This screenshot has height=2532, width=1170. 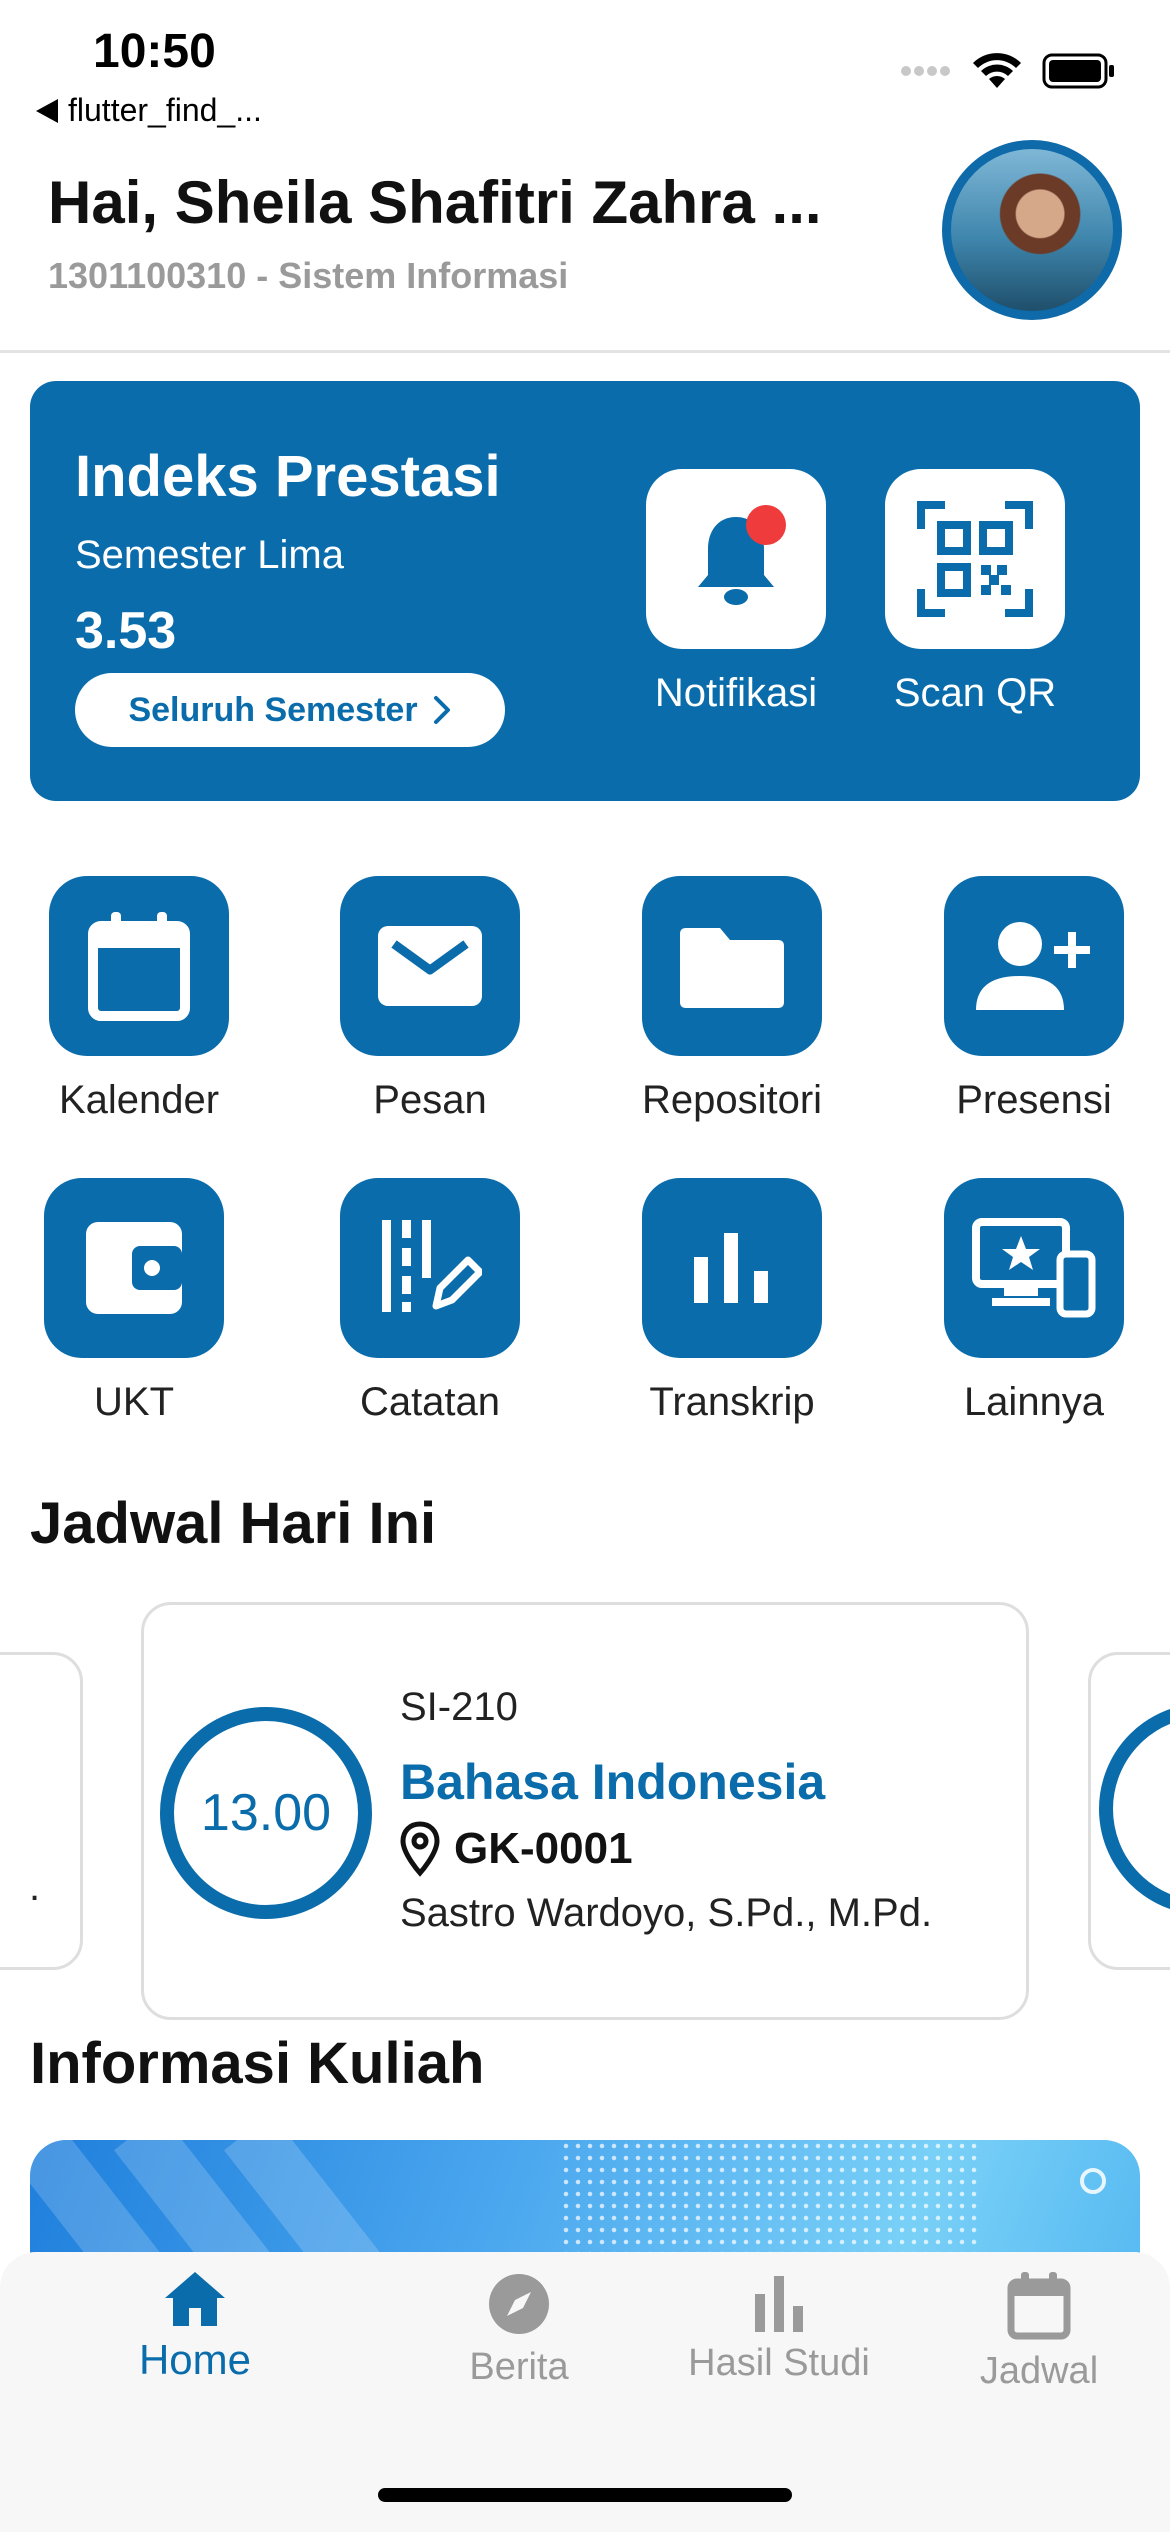 I want to click on home-indicator, so click(x=585, y=2495).